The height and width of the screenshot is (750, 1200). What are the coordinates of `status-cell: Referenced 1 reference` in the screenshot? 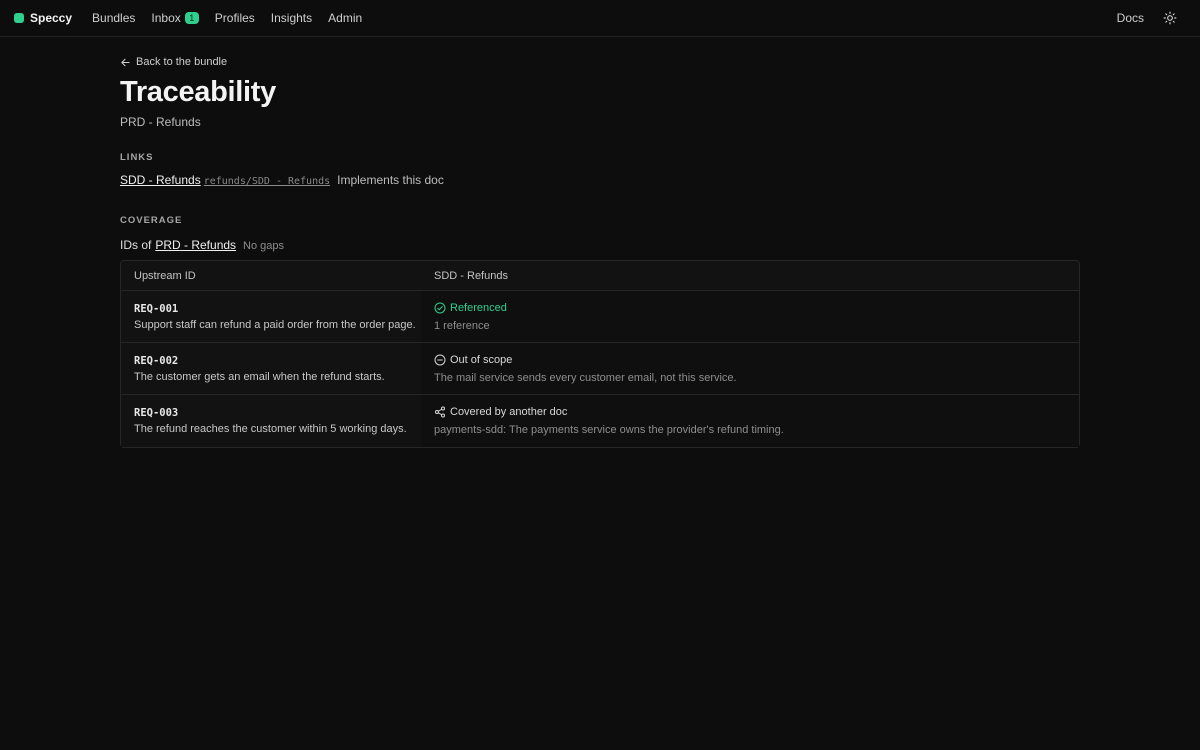 It's located at (750, 316).